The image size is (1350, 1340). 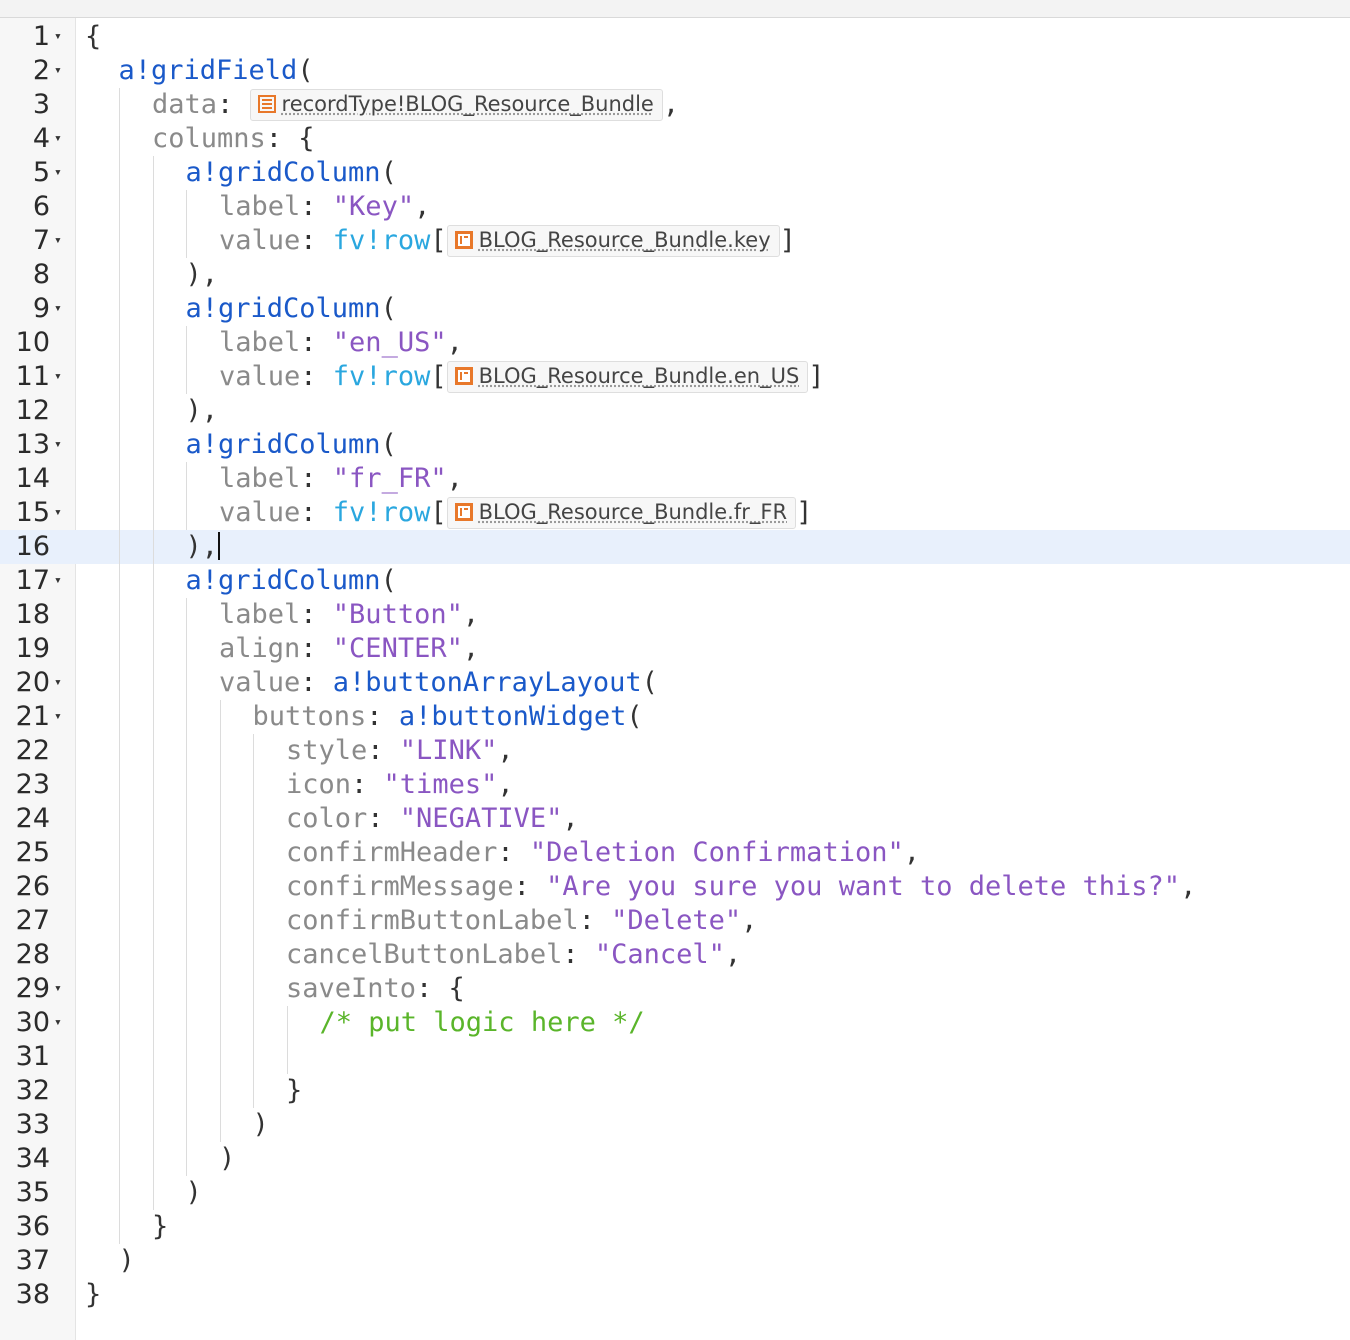 What do you see at coordinates (456, 105) in the screenshot?
I see `record-type-reference: recordType!BLOG_Resource_Bundle` at bounding box center [456, 105].